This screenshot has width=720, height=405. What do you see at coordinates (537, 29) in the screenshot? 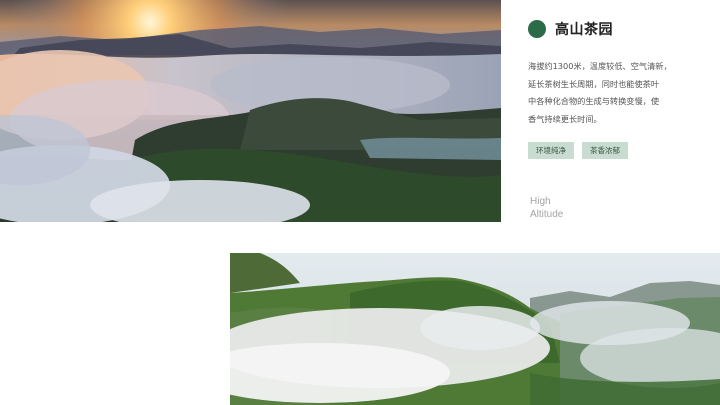
I see `green-dot-icon` at bounding box center [537, 29].